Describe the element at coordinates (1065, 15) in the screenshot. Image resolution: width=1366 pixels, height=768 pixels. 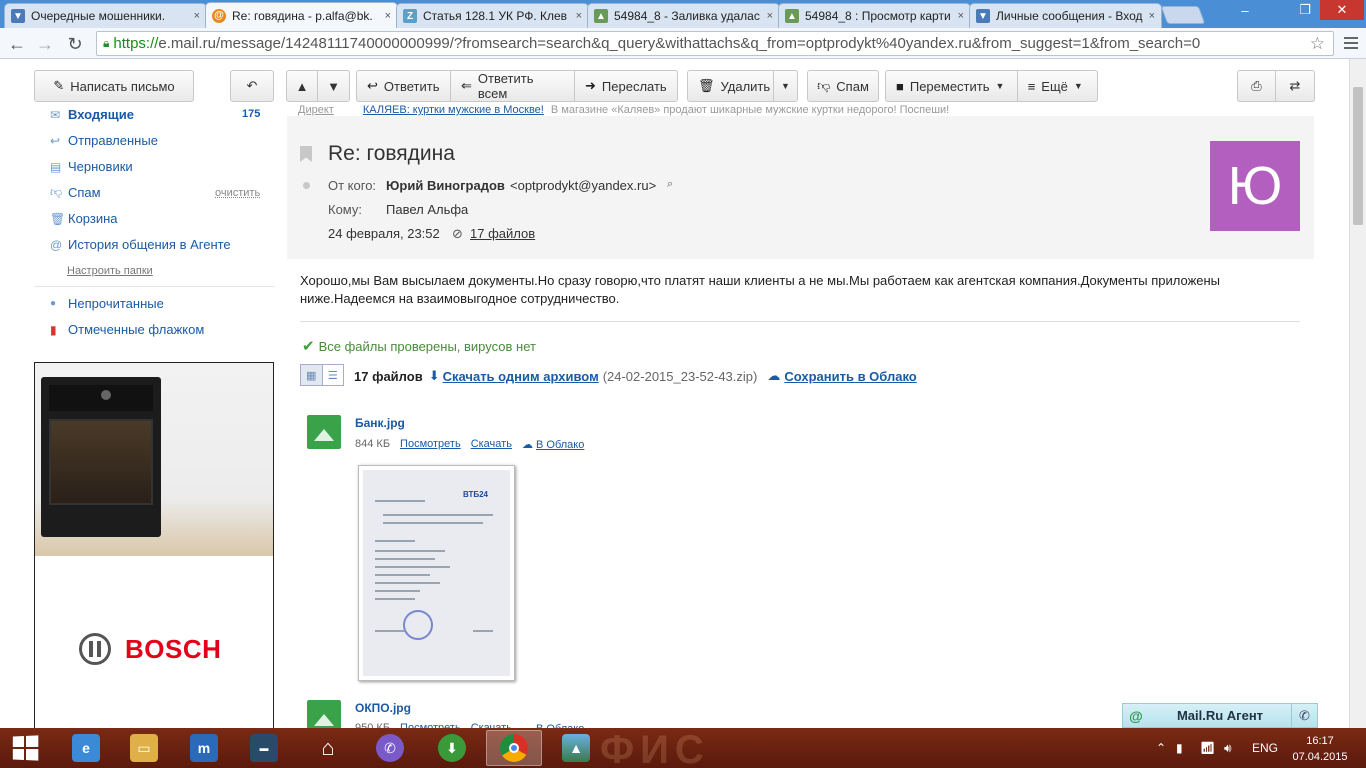
I see `browser-tab-6: ▼ Личные сообщения - Вход ×` at that location.